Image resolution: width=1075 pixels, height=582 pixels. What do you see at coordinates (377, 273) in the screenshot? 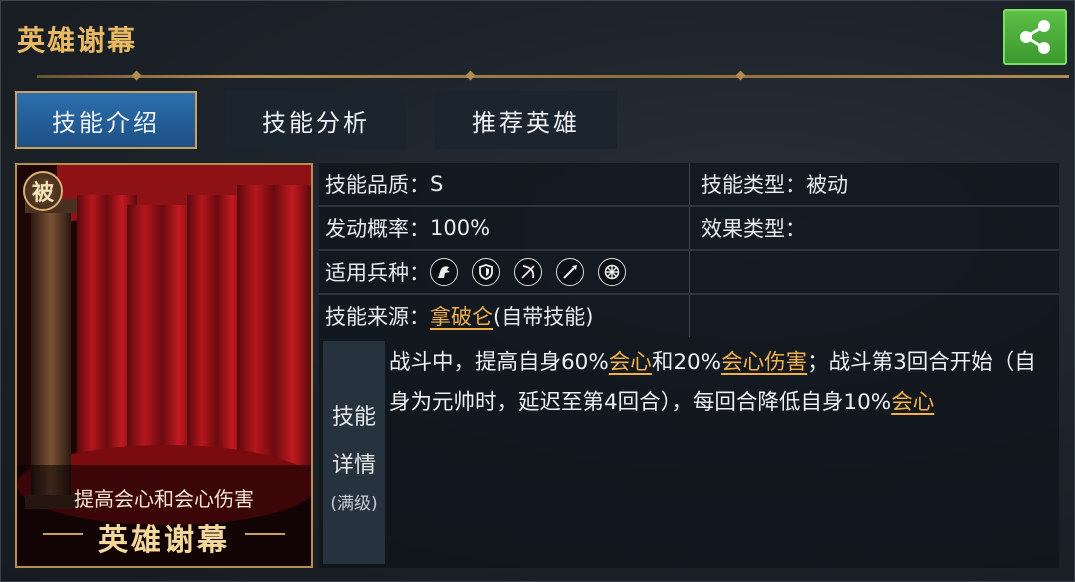
I see `troops-label: 适用兵种：` at bounding box center [377, 273].